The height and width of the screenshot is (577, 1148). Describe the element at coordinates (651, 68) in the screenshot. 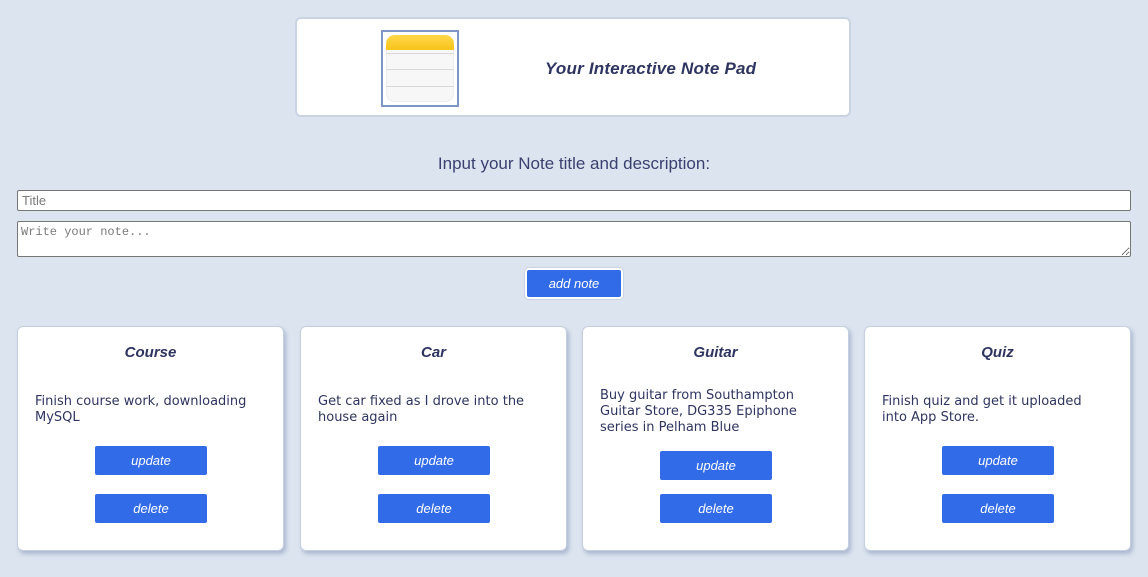

I see `page-title: Your Interactive Note Pad` at that location.